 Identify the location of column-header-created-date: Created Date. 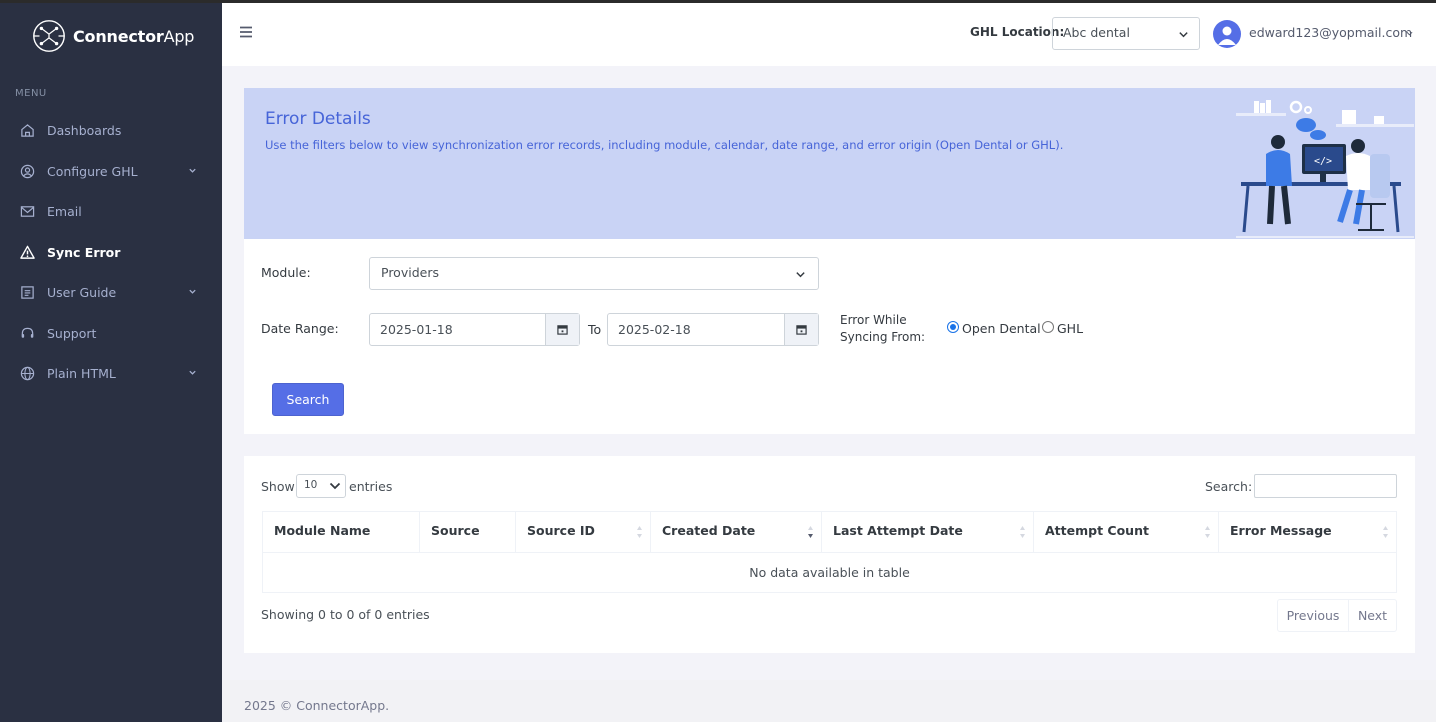
(736, 532).